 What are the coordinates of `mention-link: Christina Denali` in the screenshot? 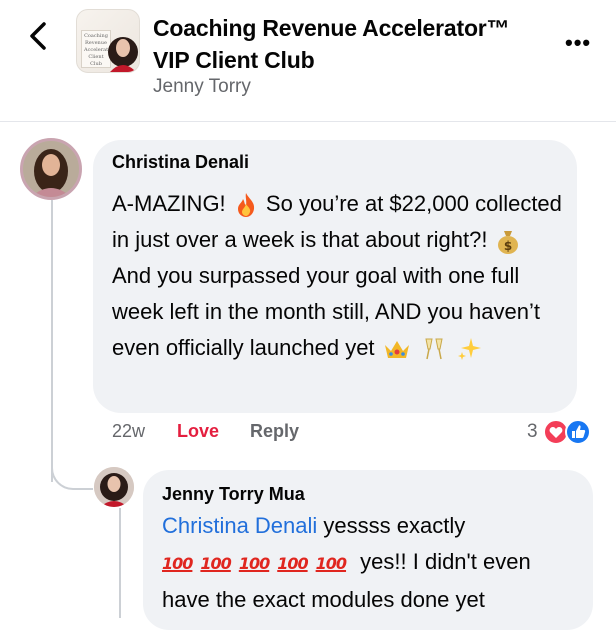 It's located at (239, 525).